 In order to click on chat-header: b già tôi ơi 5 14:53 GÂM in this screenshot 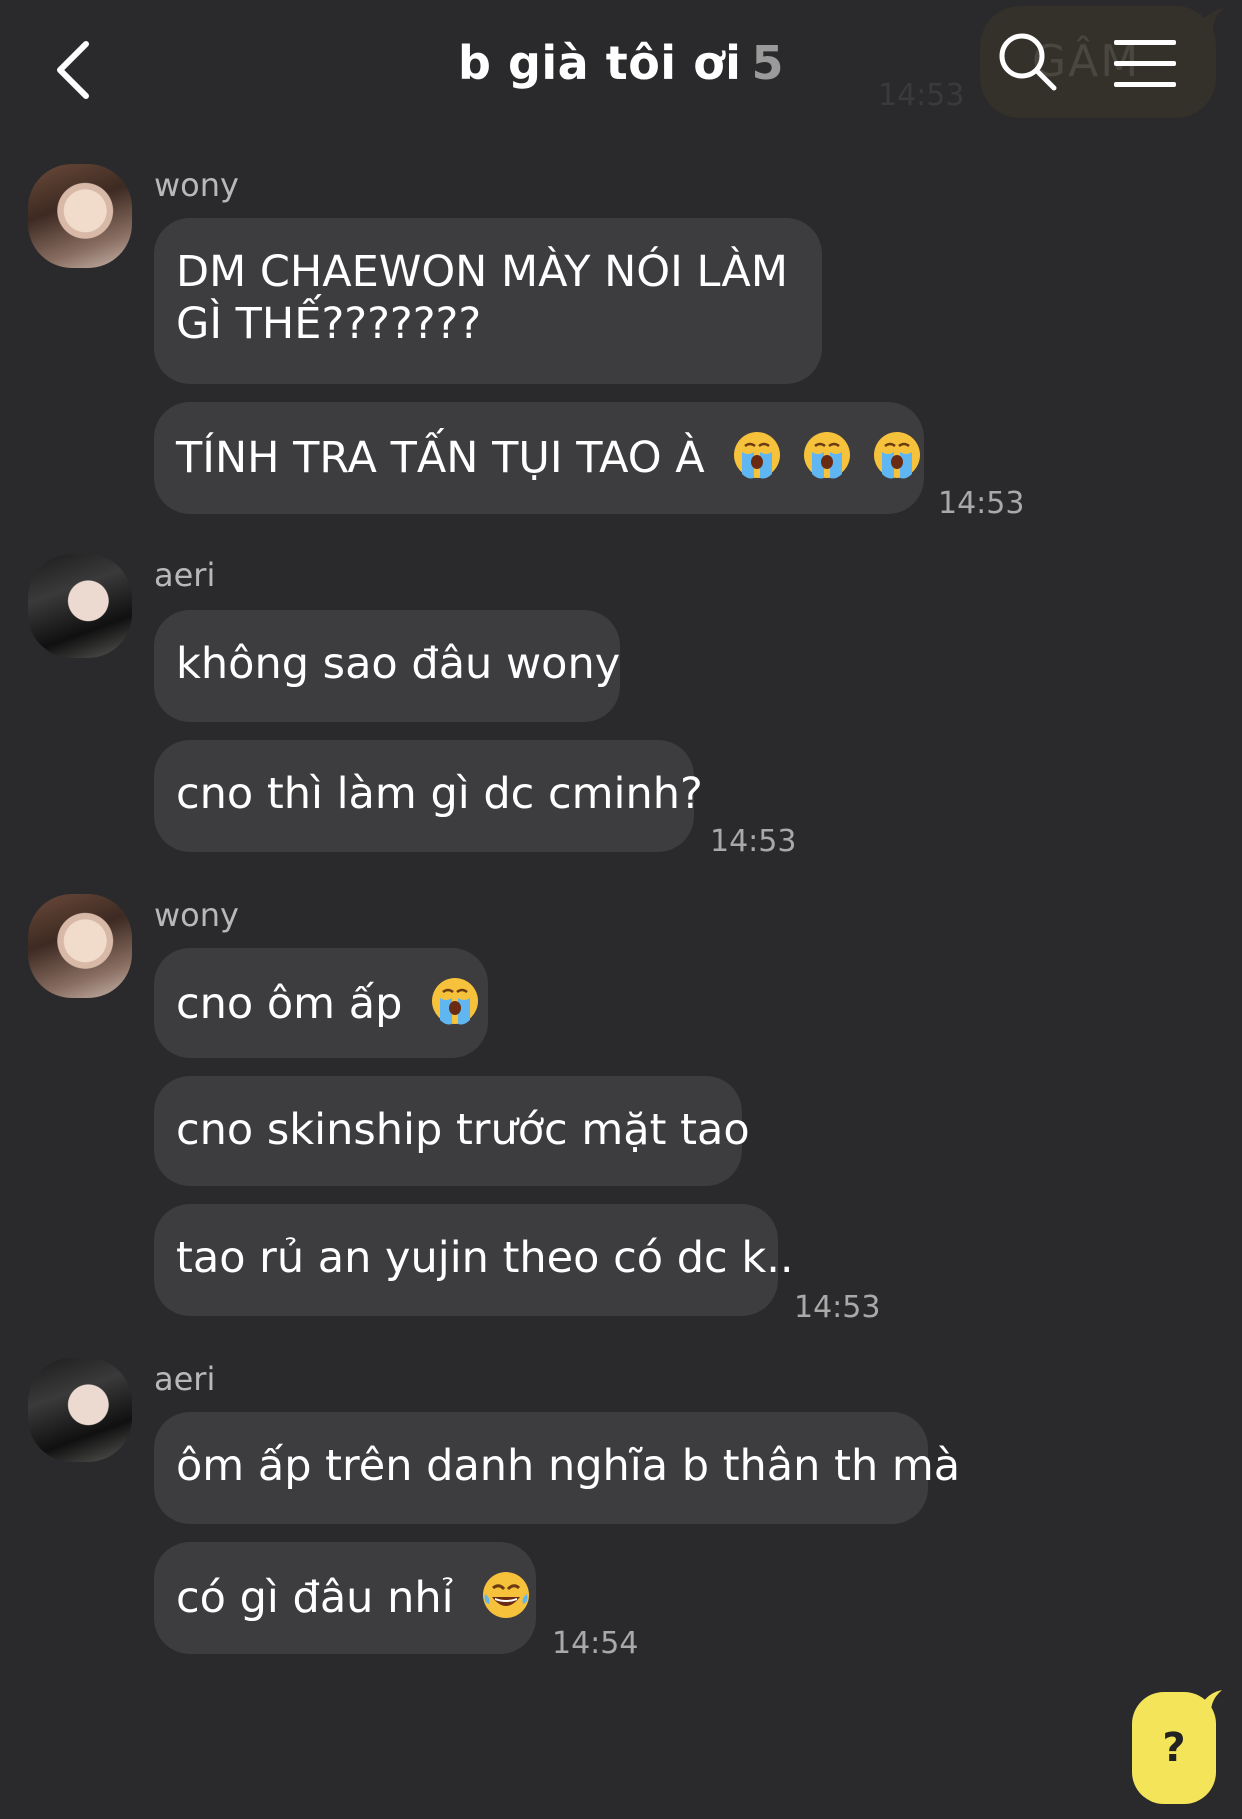, I will do `click(621, 70)`.